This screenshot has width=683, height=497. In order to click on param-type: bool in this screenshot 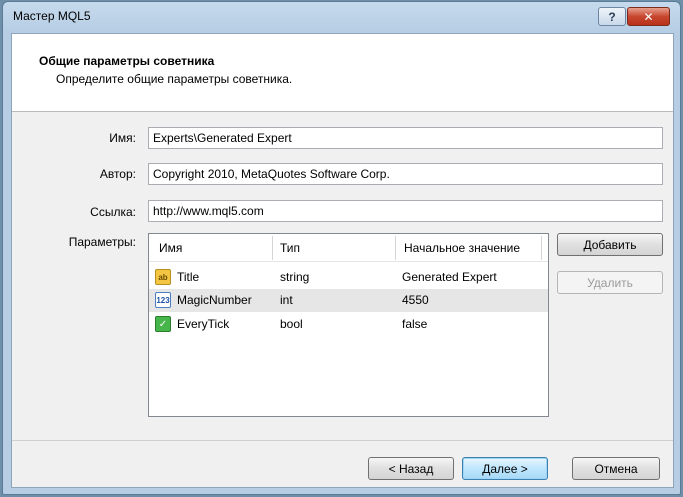, I will do `click(291, 324)`.